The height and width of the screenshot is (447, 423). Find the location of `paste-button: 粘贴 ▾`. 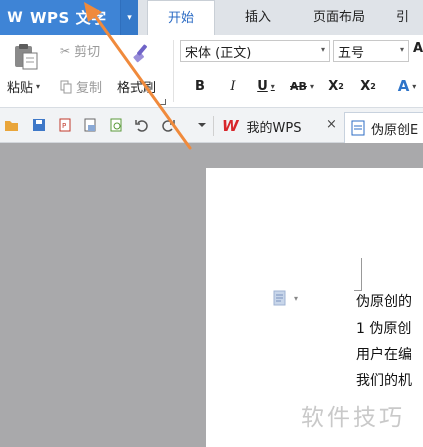

paste-button: 粘贴 ▾ is located at coordinates (23, 86).